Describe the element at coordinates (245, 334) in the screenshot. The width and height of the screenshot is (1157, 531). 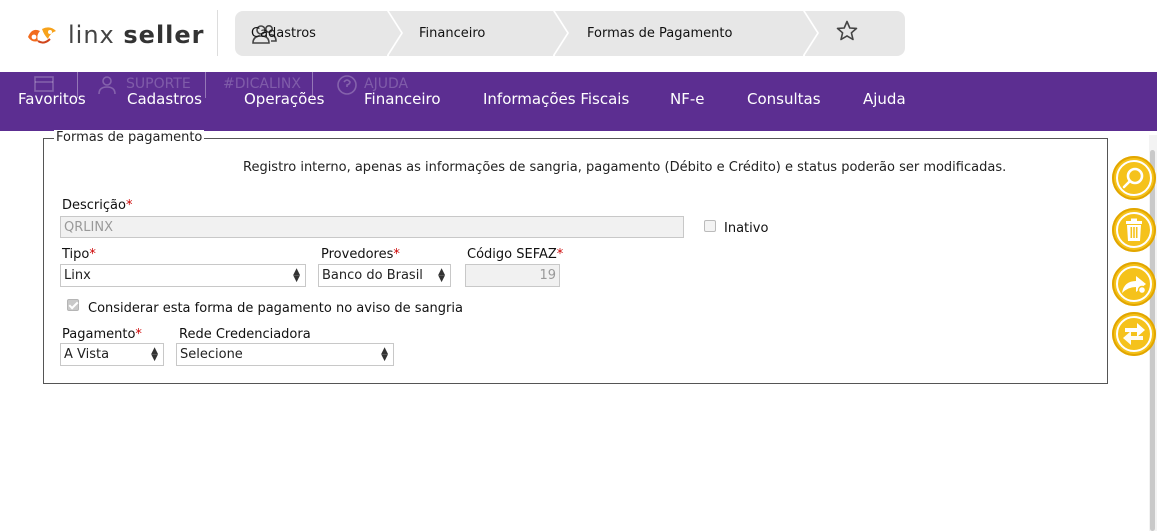
I see `rede-credenciadora-label: Rede Credenciadora` at that location.